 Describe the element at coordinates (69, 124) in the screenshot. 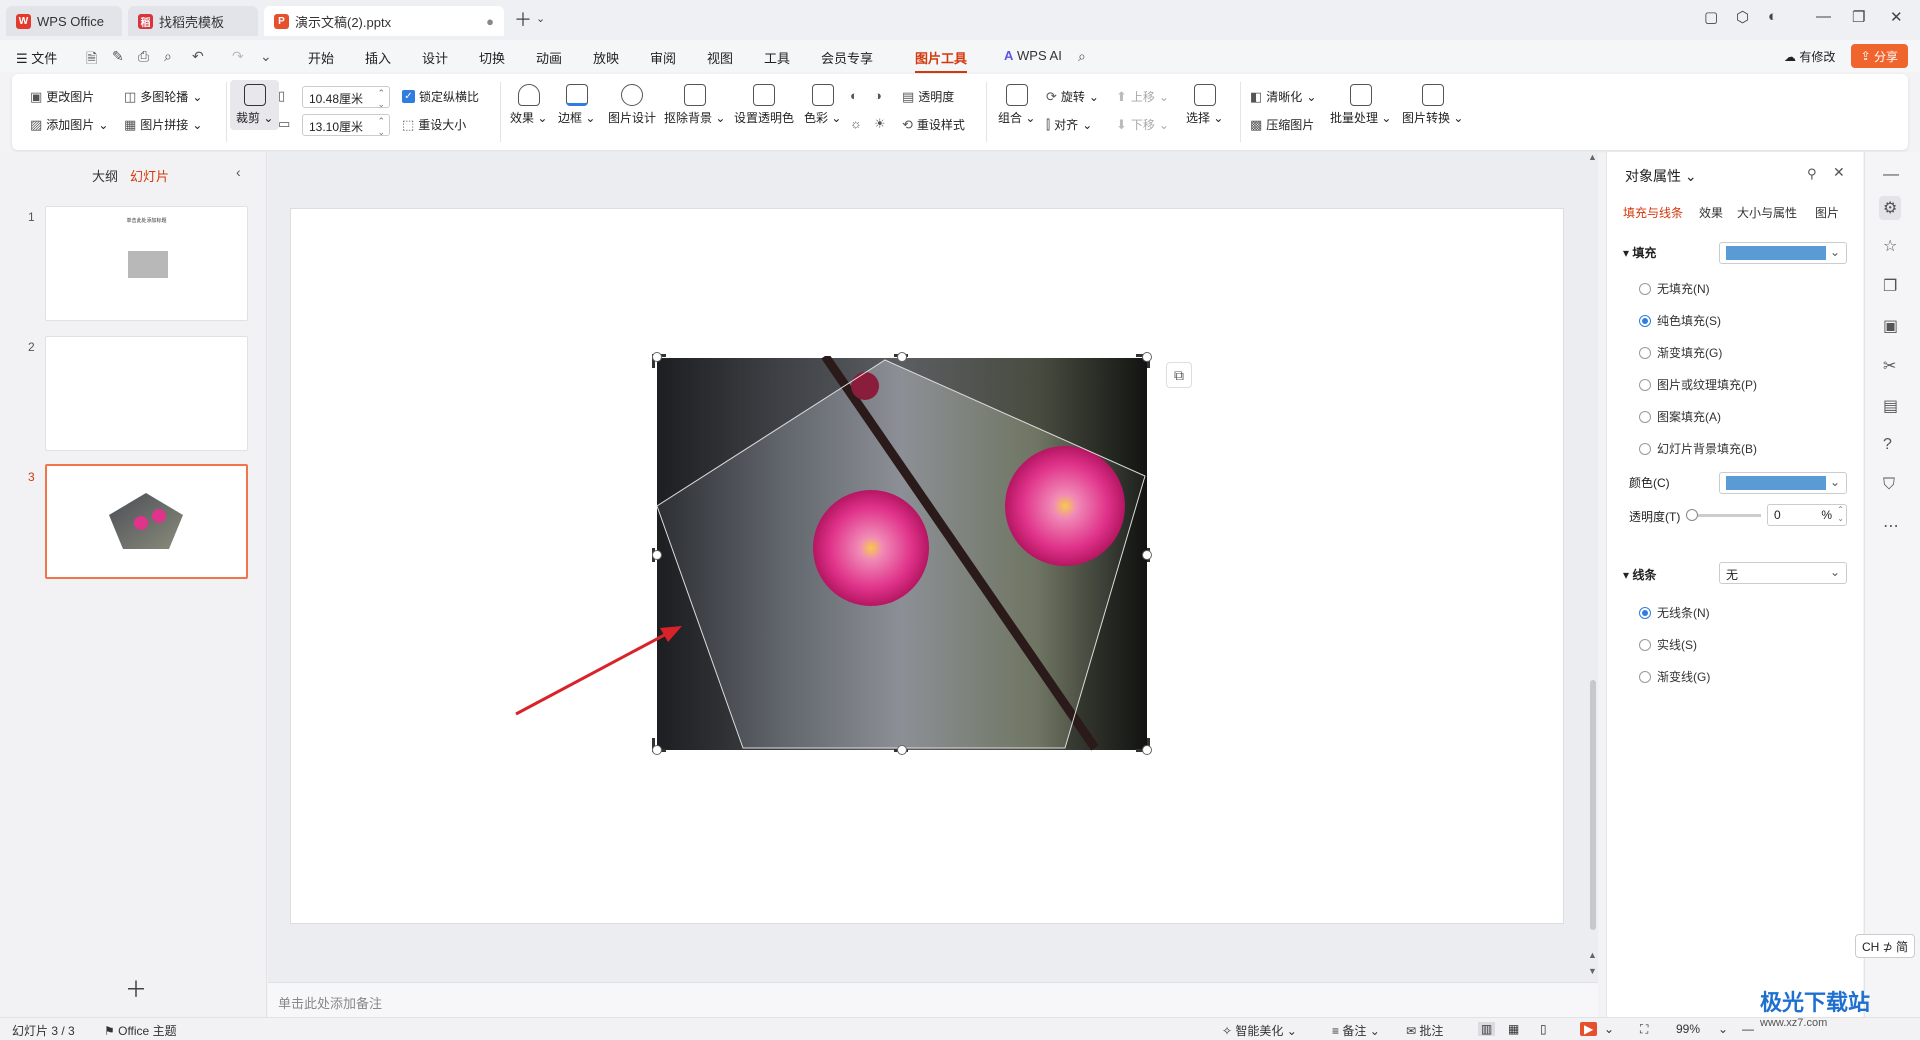

I see `add-picture-button: ▨ 添加图片 ⌄` at that location.